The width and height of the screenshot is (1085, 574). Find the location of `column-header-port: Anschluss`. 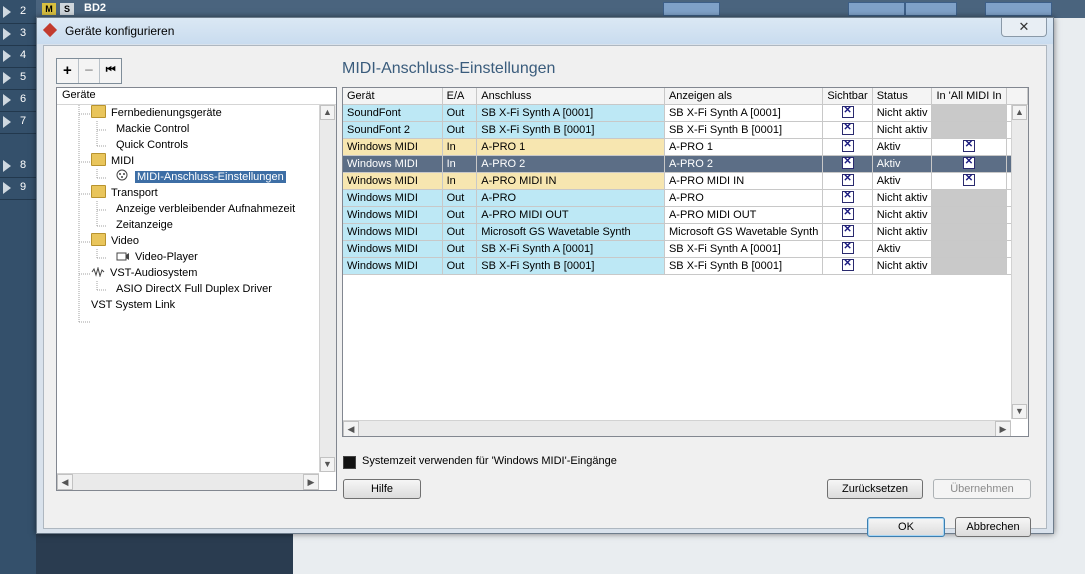

column-header-port: Anschluss is located at coordinates (570, 96).